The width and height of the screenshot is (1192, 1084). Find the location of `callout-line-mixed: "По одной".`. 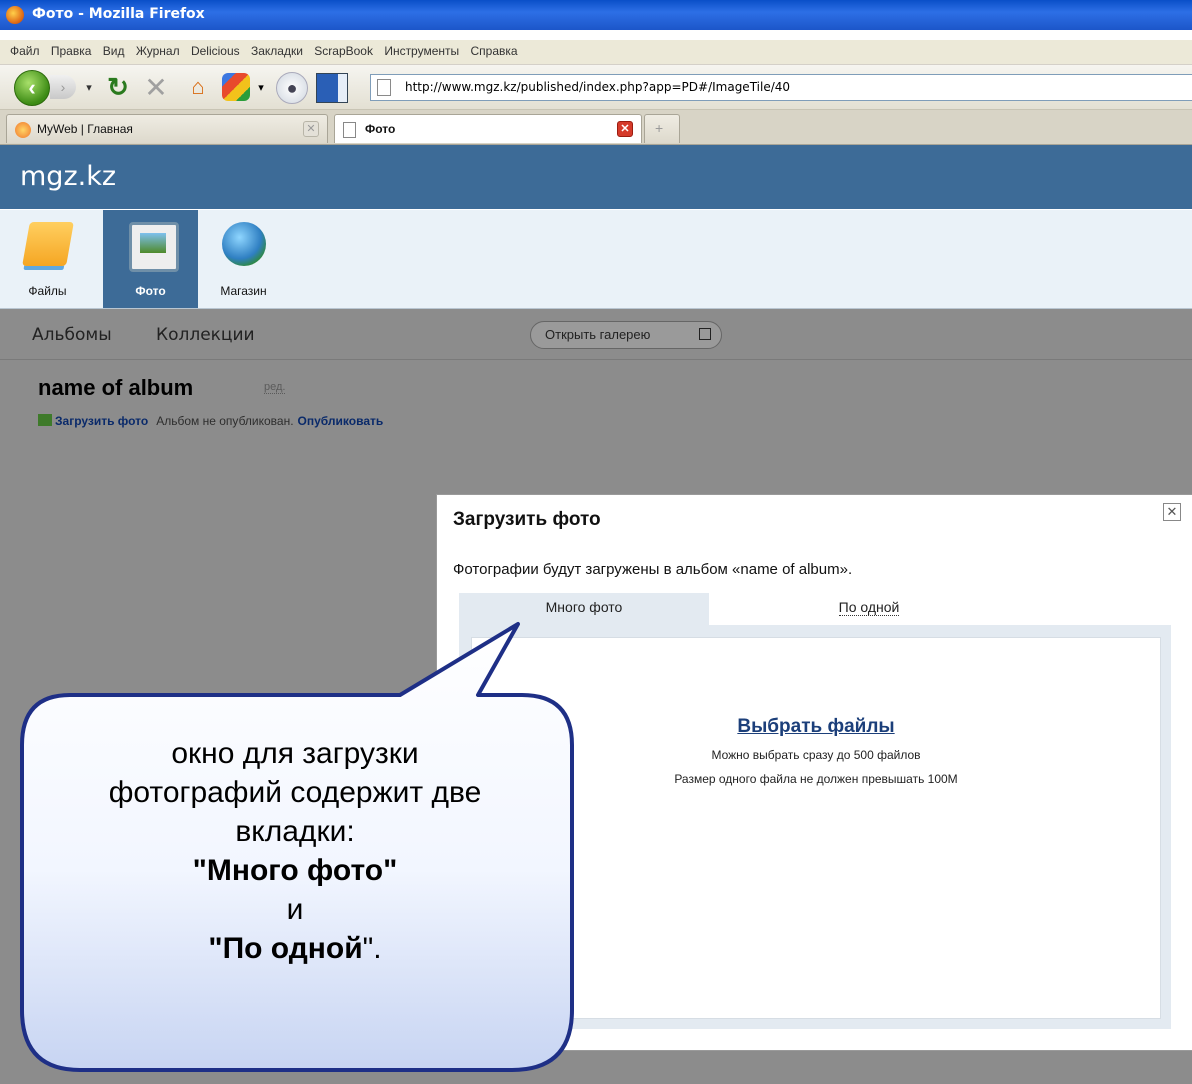

callout-line-mixed: "По одной". is located at coordinates (295, 948).